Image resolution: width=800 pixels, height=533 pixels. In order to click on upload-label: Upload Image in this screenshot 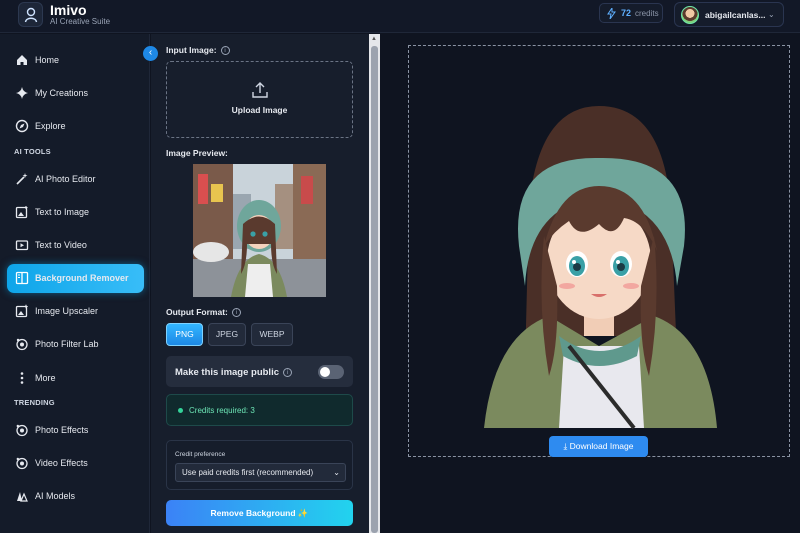, I will do `click(259, 110)`.